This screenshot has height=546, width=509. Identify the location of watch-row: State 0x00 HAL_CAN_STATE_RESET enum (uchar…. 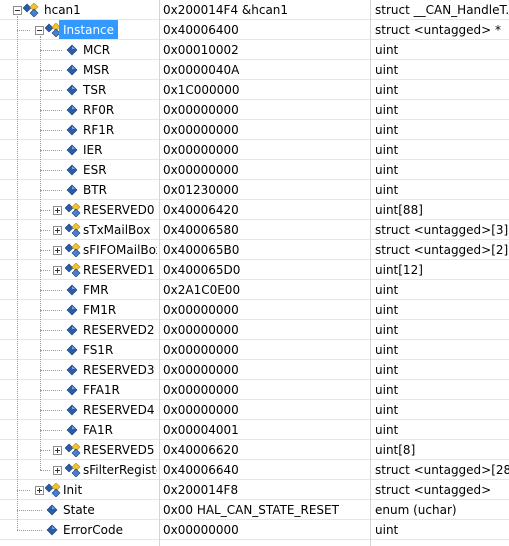
(254, 510).